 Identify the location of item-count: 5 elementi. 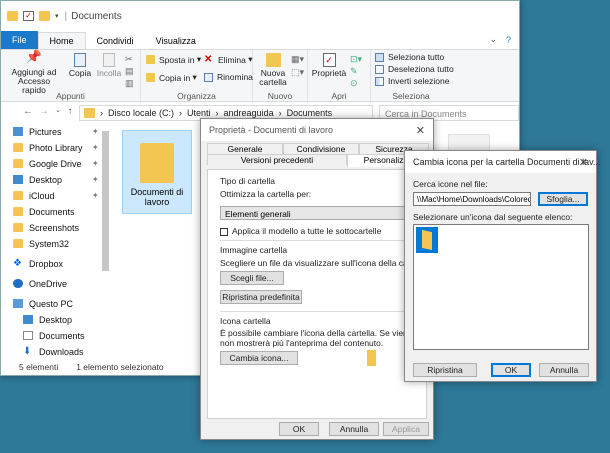
(39, 367).